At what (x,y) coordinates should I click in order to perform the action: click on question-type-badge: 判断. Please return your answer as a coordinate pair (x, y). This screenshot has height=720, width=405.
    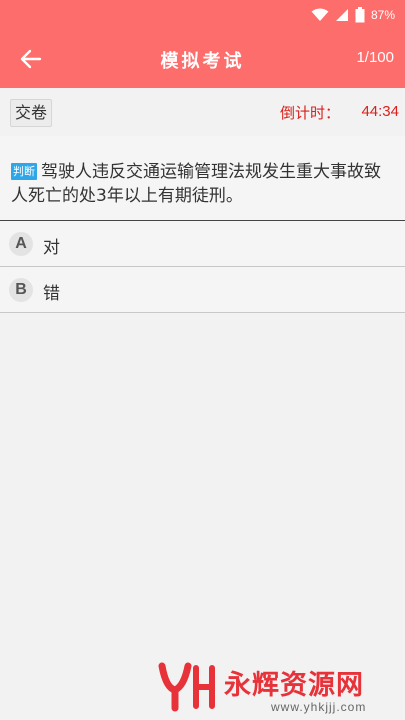
    Looking at the image, I should click on (24, 171).